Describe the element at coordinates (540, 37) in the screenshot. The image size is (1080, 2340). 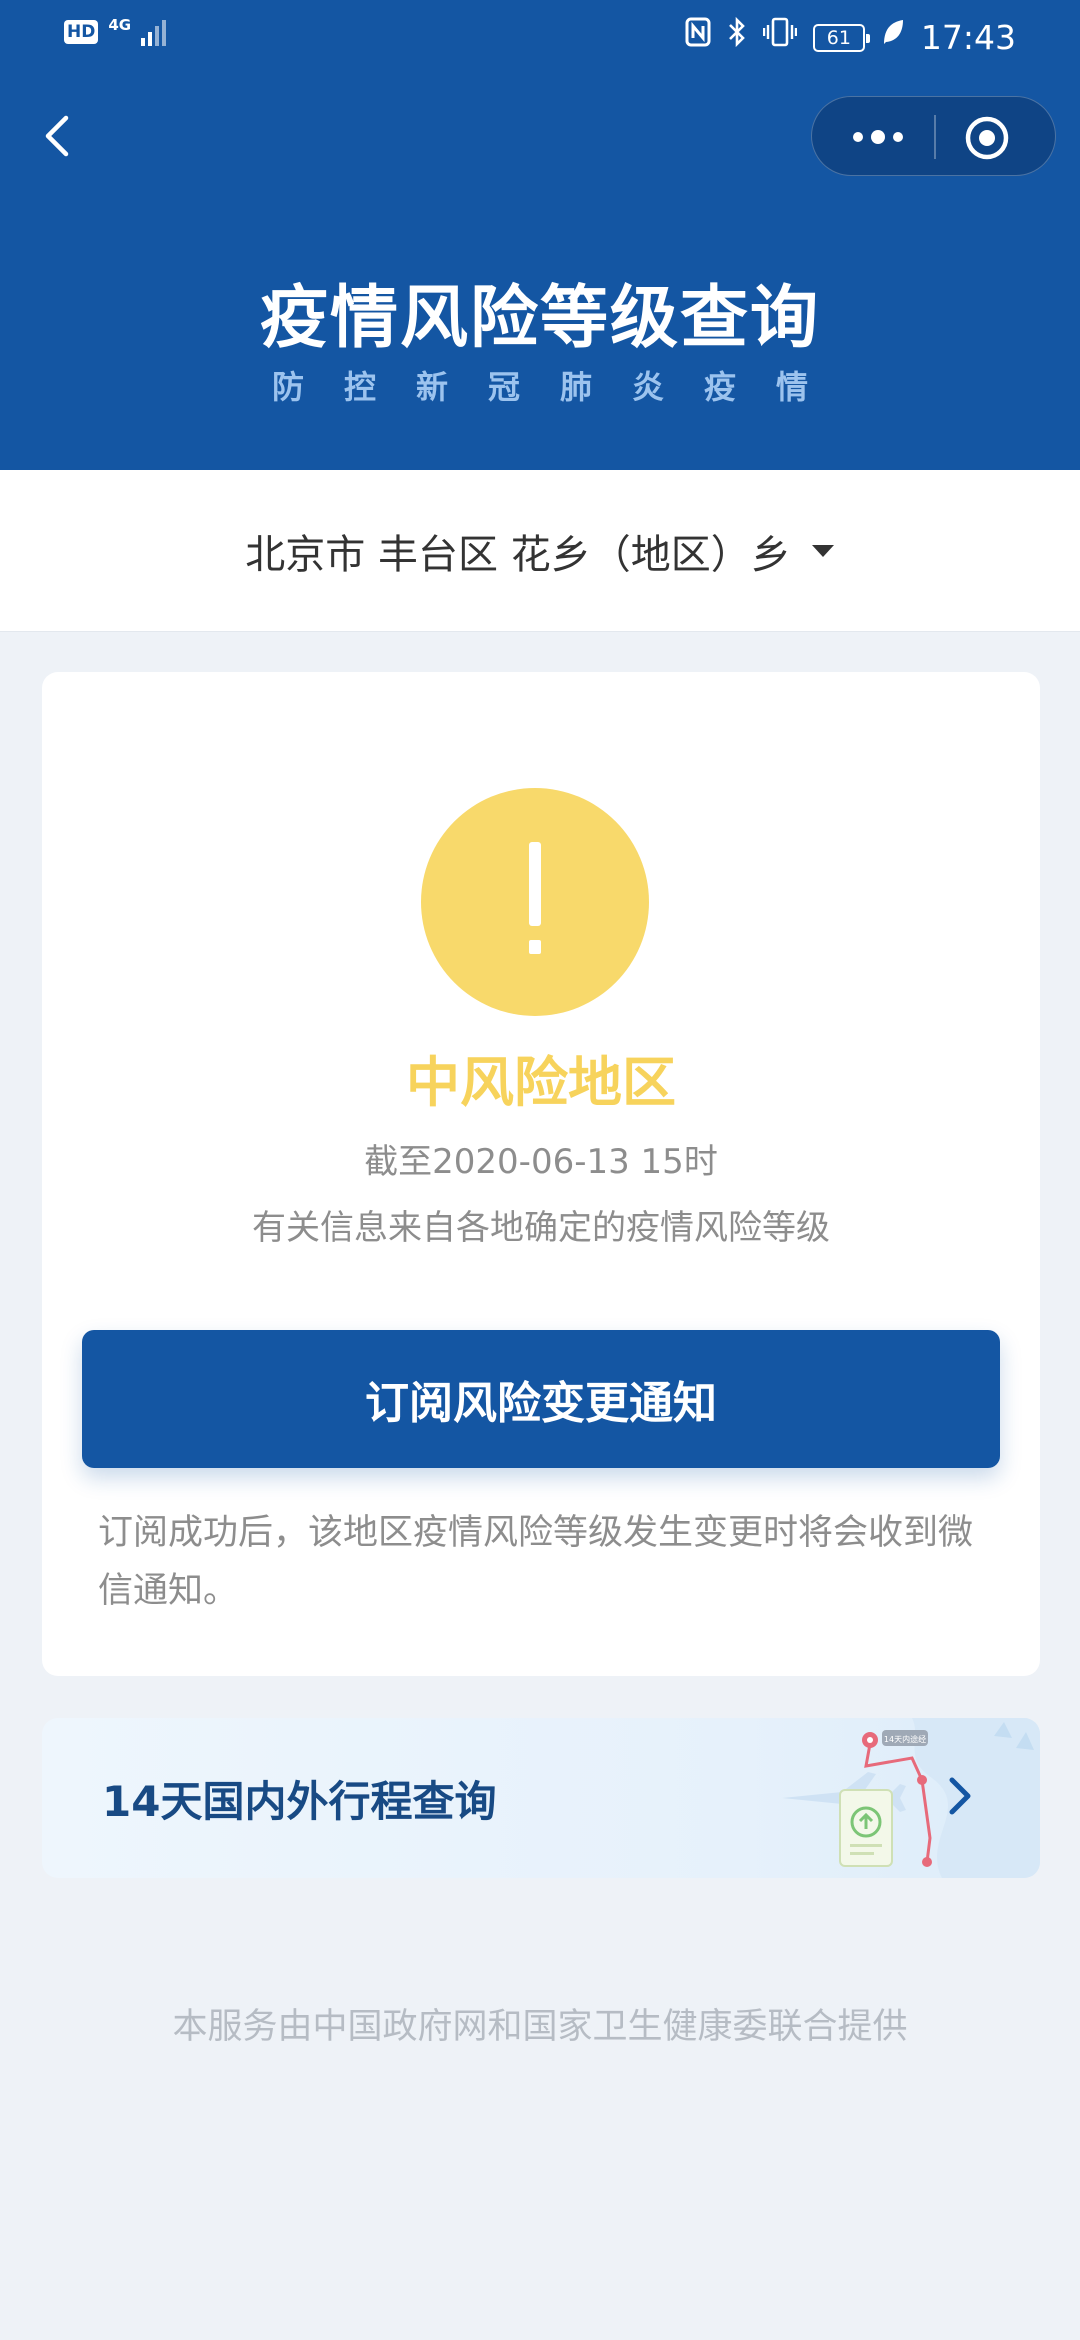
I see `status-bar: HD 4G 61 17:43` at that location.